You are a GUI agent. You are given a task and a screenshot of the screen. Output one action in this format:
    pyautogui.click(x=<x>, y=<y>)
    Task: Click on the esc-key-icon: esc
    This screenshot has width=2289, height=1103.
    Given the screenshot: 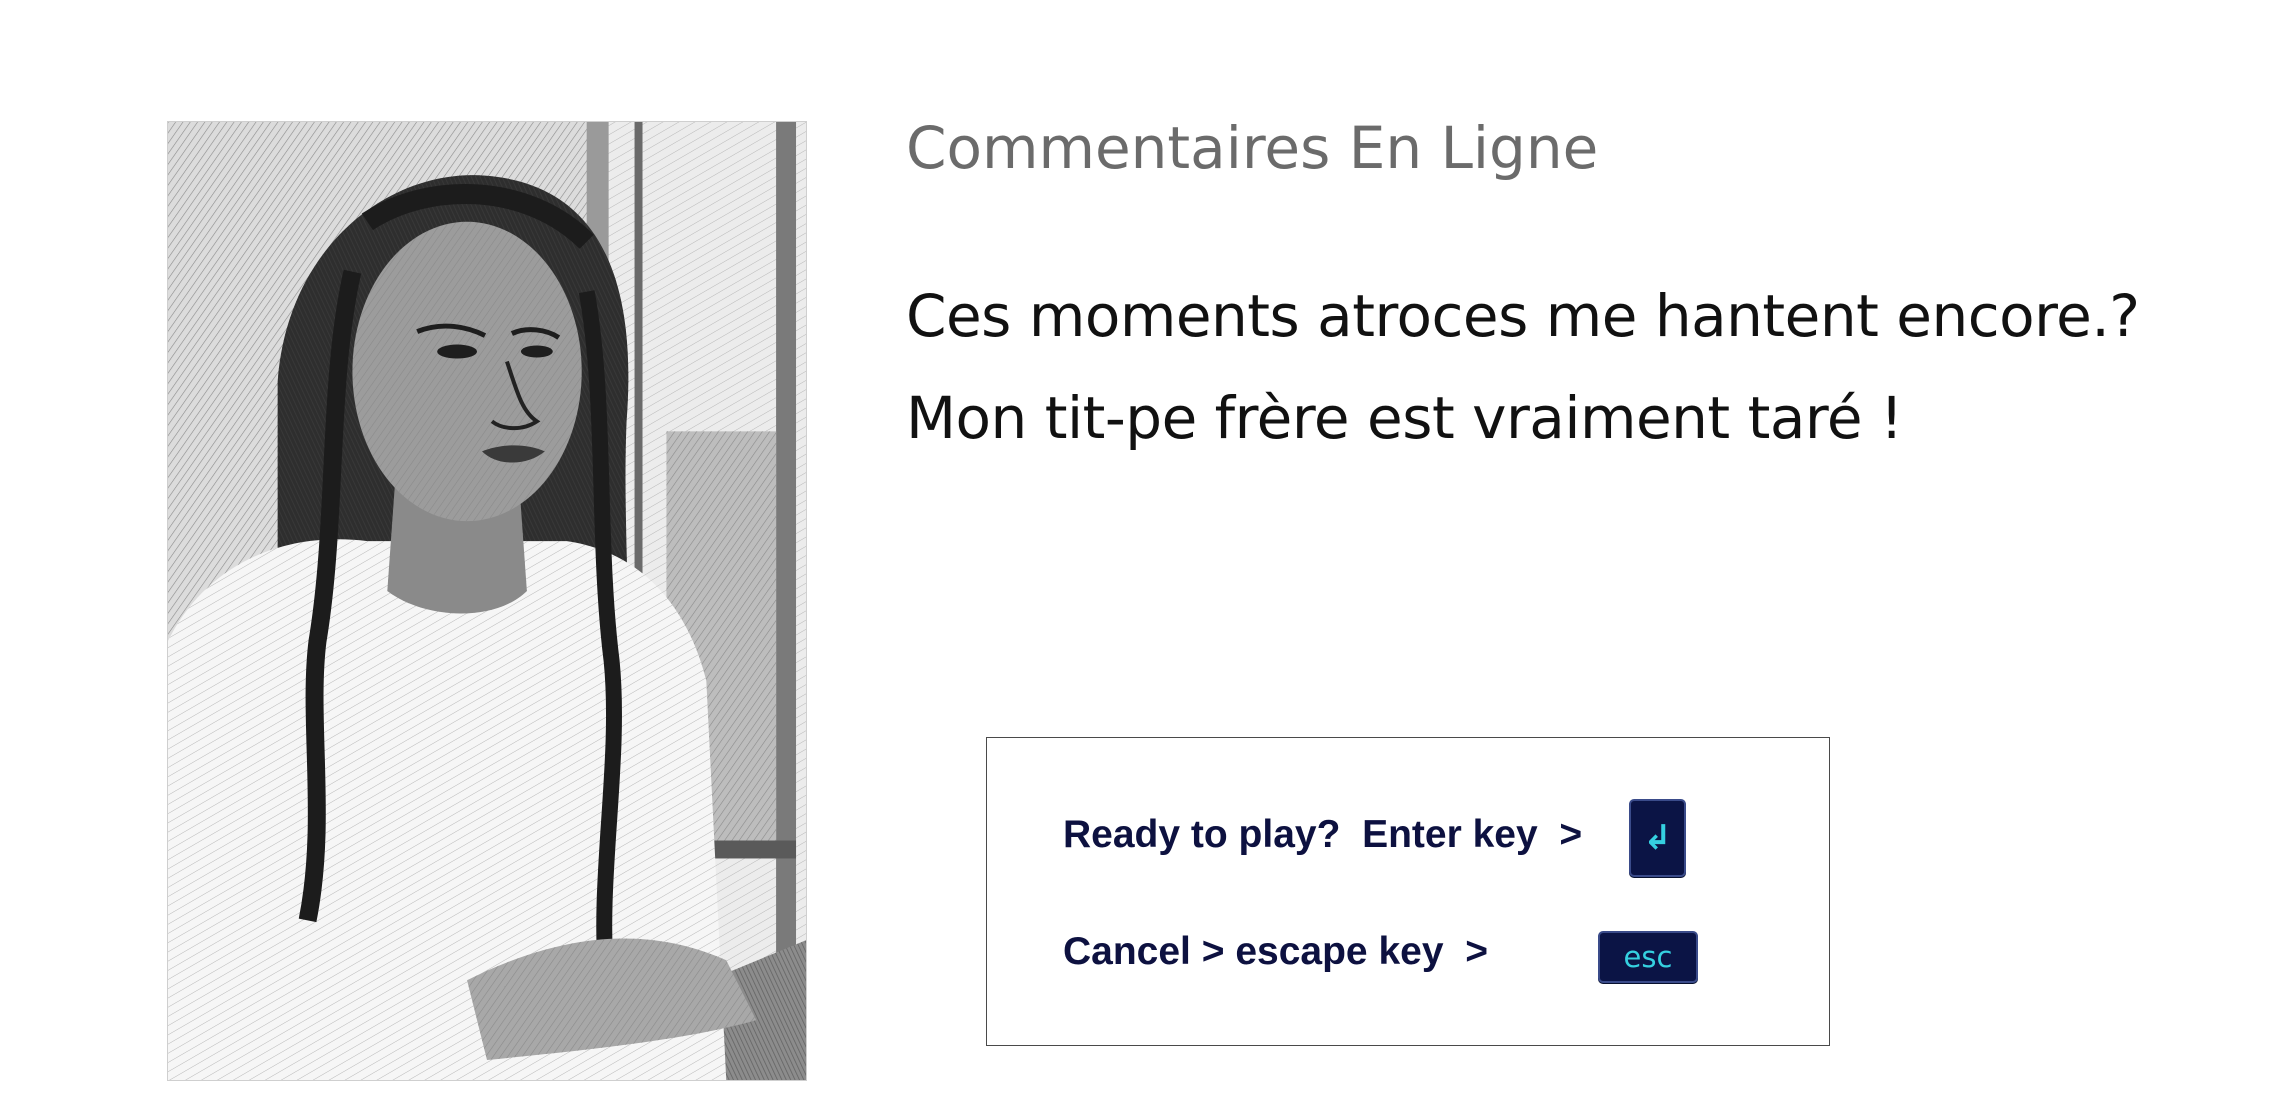 What is the action you would take?
    pyautogui.click(x=1648, y=957)
    